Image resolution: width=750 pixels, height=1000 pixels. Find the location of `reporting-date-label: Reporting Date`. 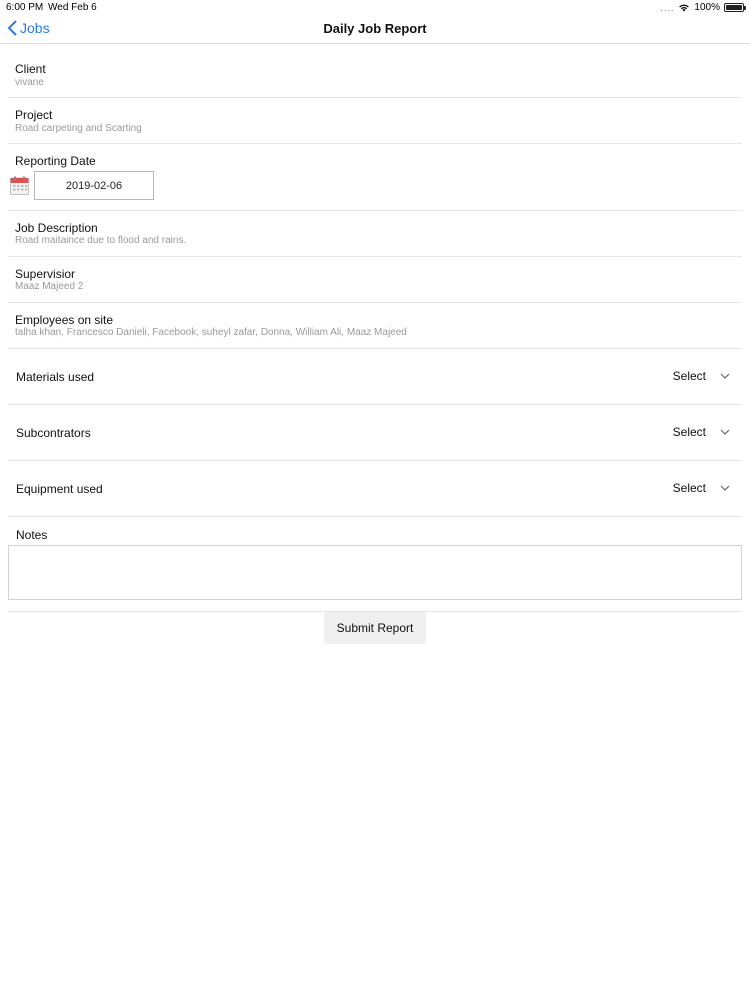

reporting-date-label: Reporting Date is located at coordinates (55, 161).